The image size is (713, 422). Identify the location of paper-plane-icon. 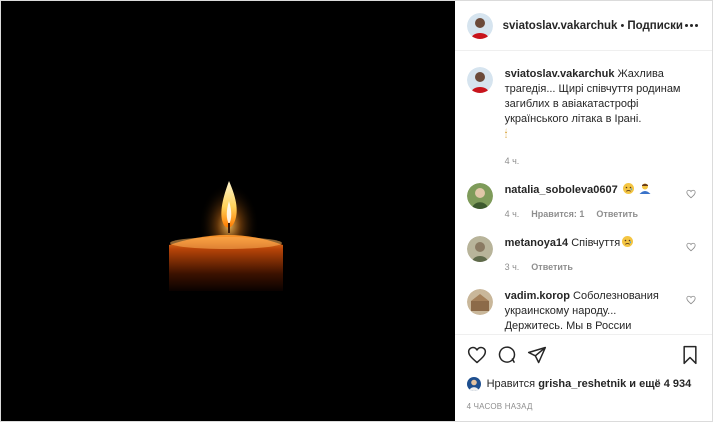
(537, 355).